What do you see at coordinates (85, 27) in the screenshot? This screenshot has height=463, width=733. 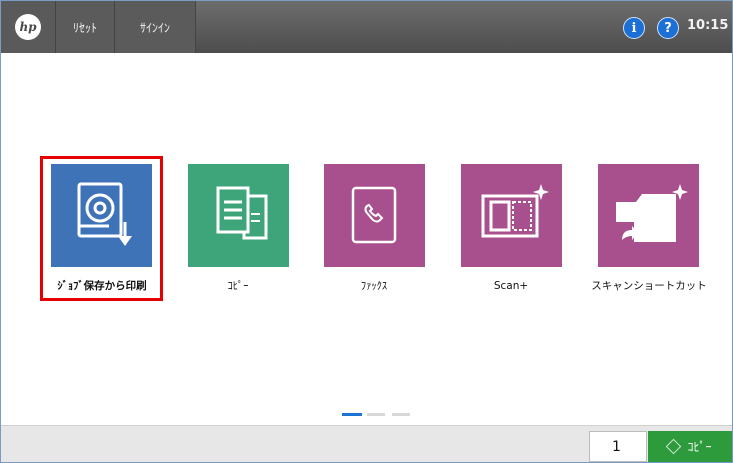 I see `reset-button: ﾘｾｯﾄ` at bounding box center [85, 27].